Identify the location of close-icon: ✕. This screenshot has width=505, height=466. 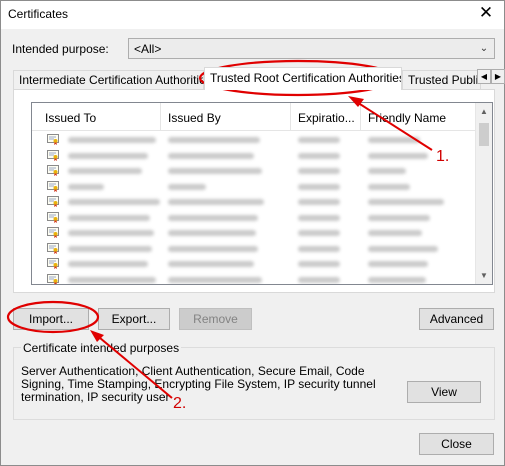
(486, 14).